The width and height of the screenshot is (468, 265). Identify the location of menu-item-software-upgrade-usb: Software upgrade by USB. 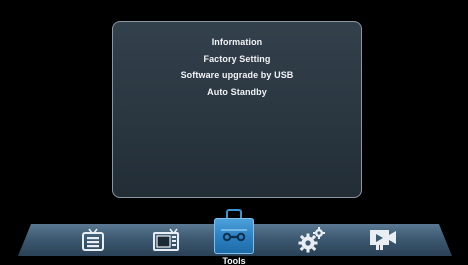
(237, 75).